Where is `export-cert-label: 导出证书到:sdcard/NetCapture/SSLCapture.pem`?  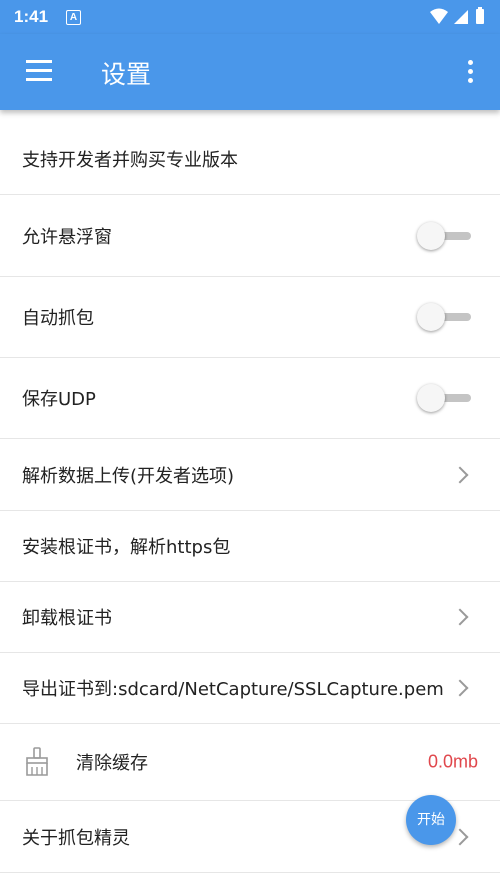 export-cert-label: 导出证书到:sdcard/NetCapture/SSLCapture.pem is located at coordinates (233, 689).